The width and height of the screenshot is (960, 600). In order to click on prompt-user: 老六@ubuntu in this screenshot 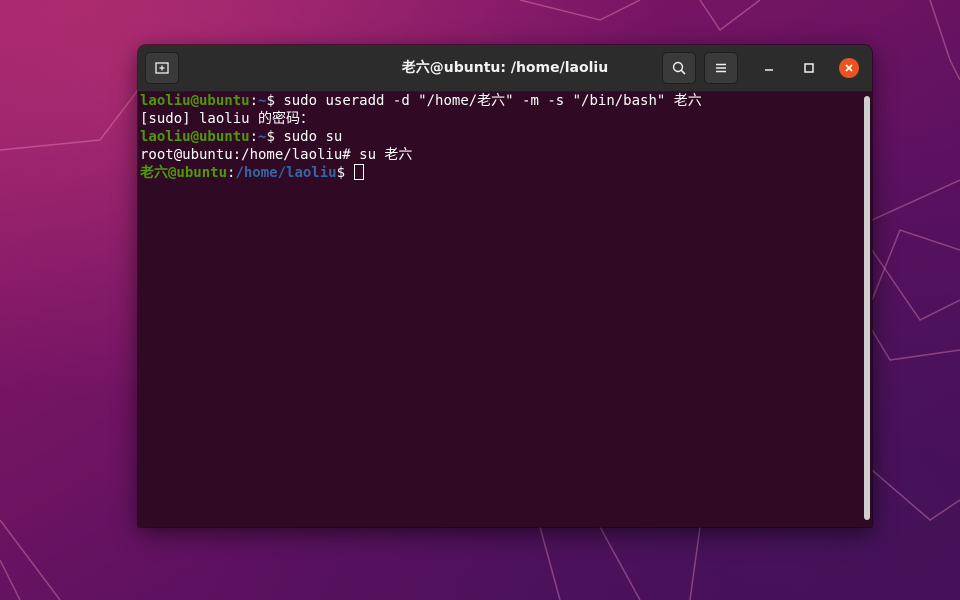, I will do `click(184, 173)`.